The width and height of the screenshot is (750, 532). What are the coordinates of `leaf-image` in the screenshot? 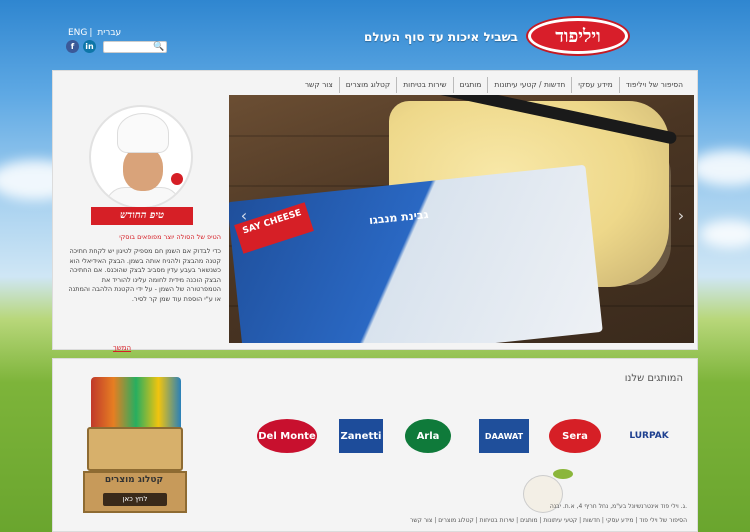 It's located at (563, 474).